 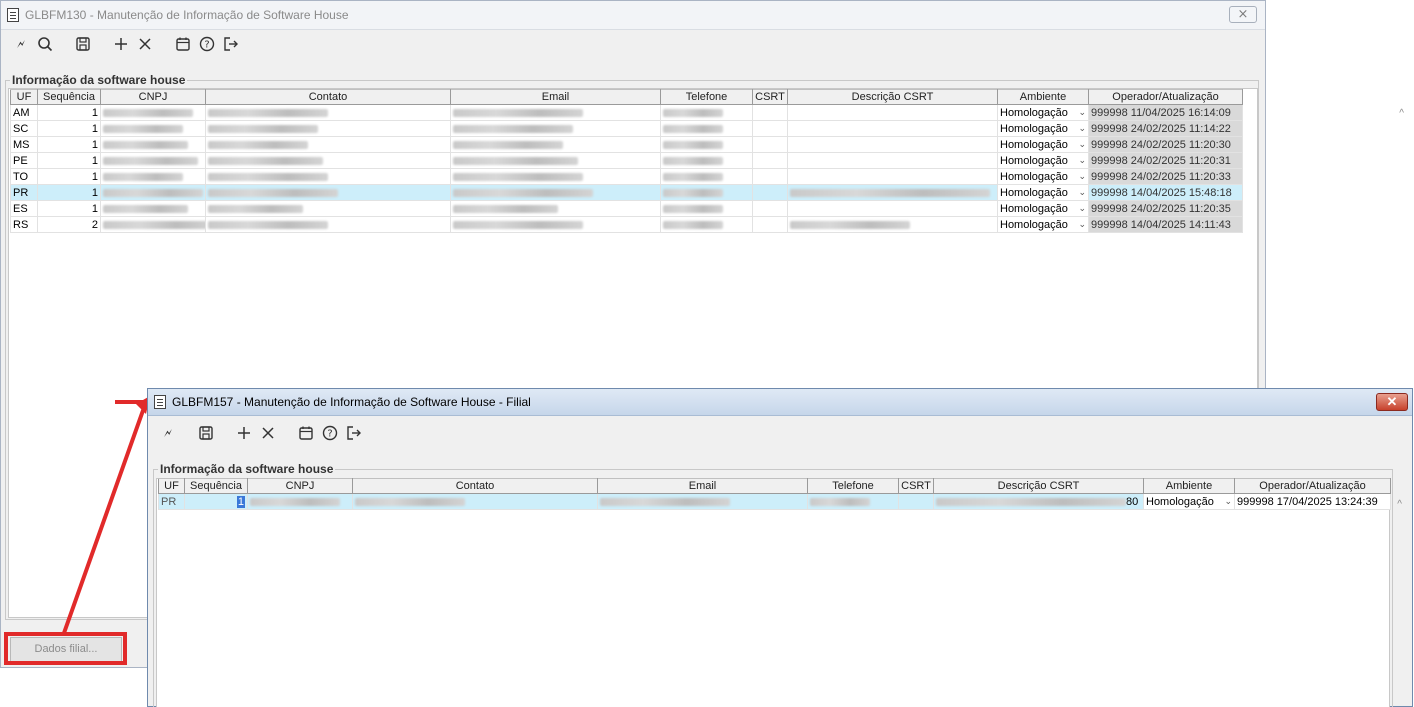 I want to click on cell-uf: SC, so click(x=24, y=128).